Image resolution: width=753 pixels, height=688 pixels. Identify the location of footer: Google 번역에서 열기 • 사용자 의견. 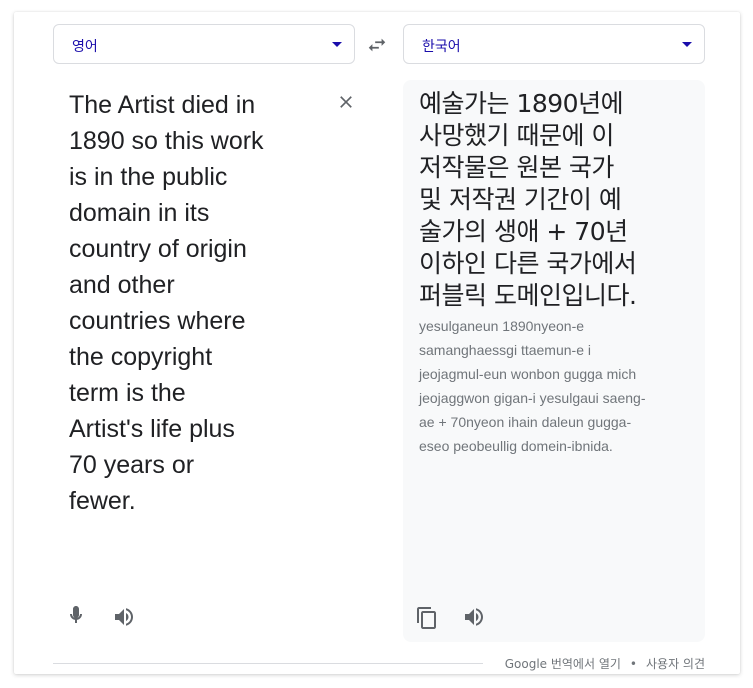
(605, 663).